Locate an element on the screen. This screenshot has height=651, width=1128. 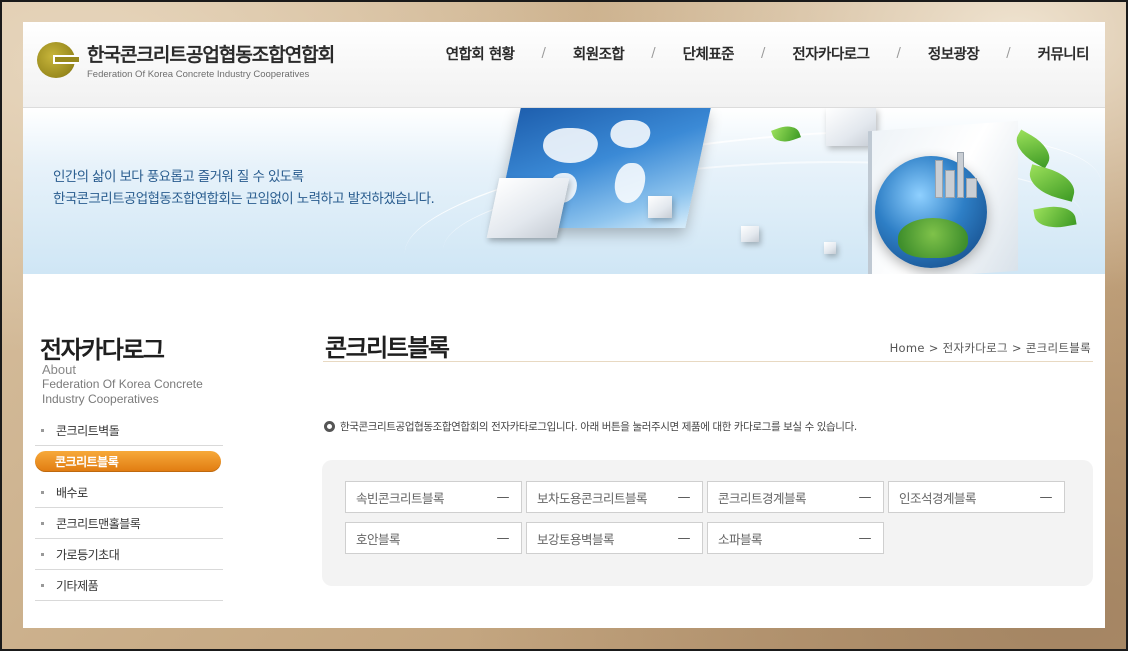
catalog-button-label: 호안블록 is located at coordinates (378, 539).